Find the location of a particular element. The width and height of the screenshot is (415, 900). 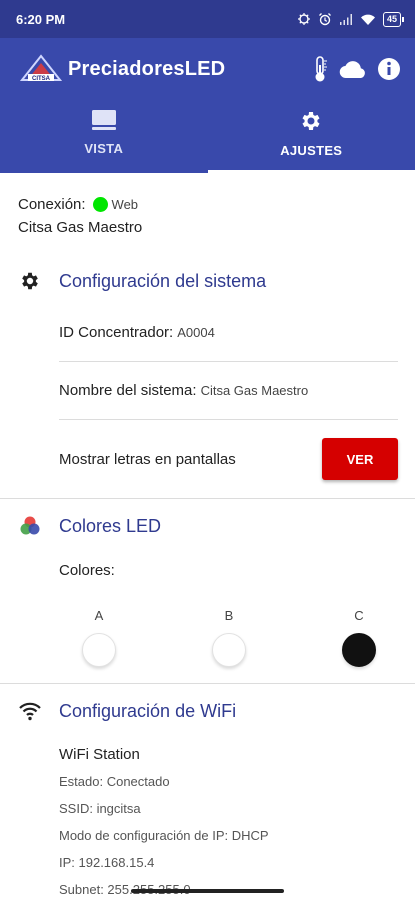

wifi-ip-mode: Modo de configuración de IP: DHCP is located at coordinates (164, 835).